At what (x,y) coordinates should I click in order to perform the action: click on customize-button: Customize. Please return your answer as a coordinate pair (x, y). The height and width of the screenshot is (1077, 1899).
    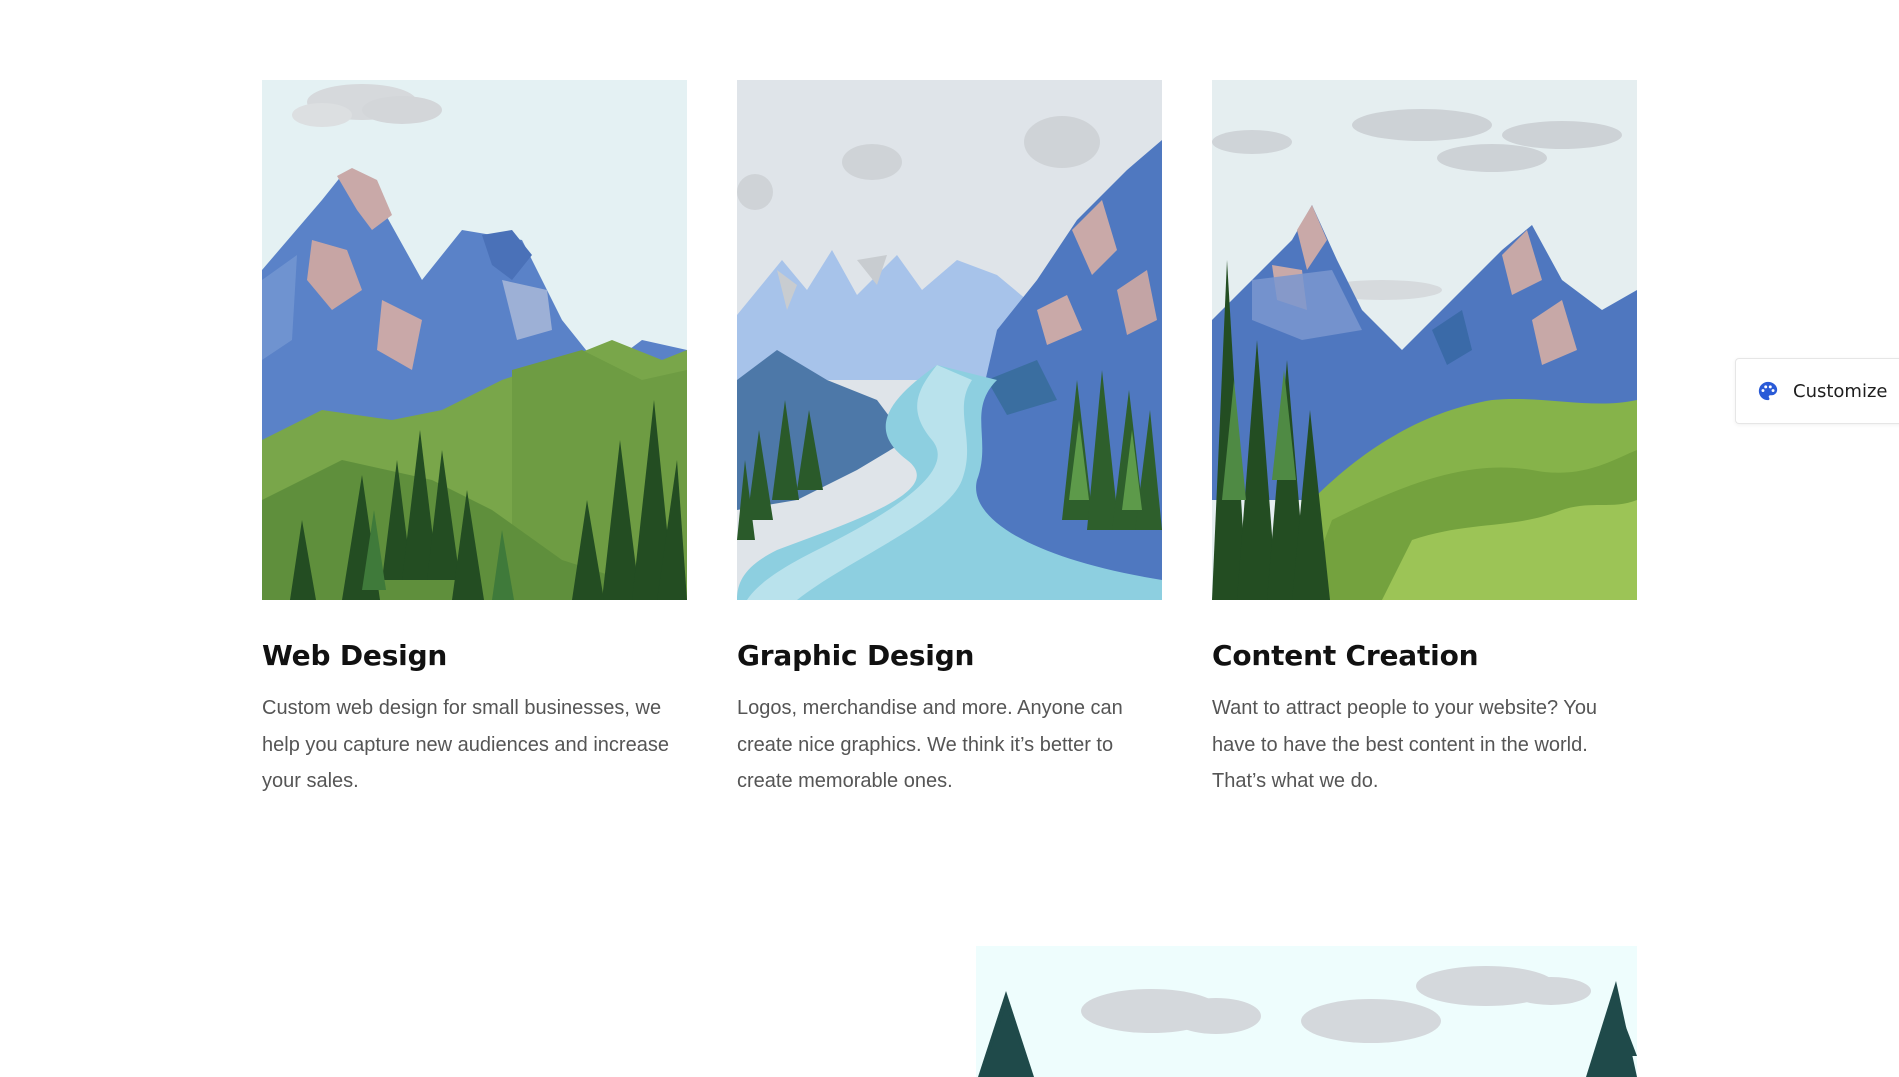
    Looking at the image, I should click on (1817, 391).